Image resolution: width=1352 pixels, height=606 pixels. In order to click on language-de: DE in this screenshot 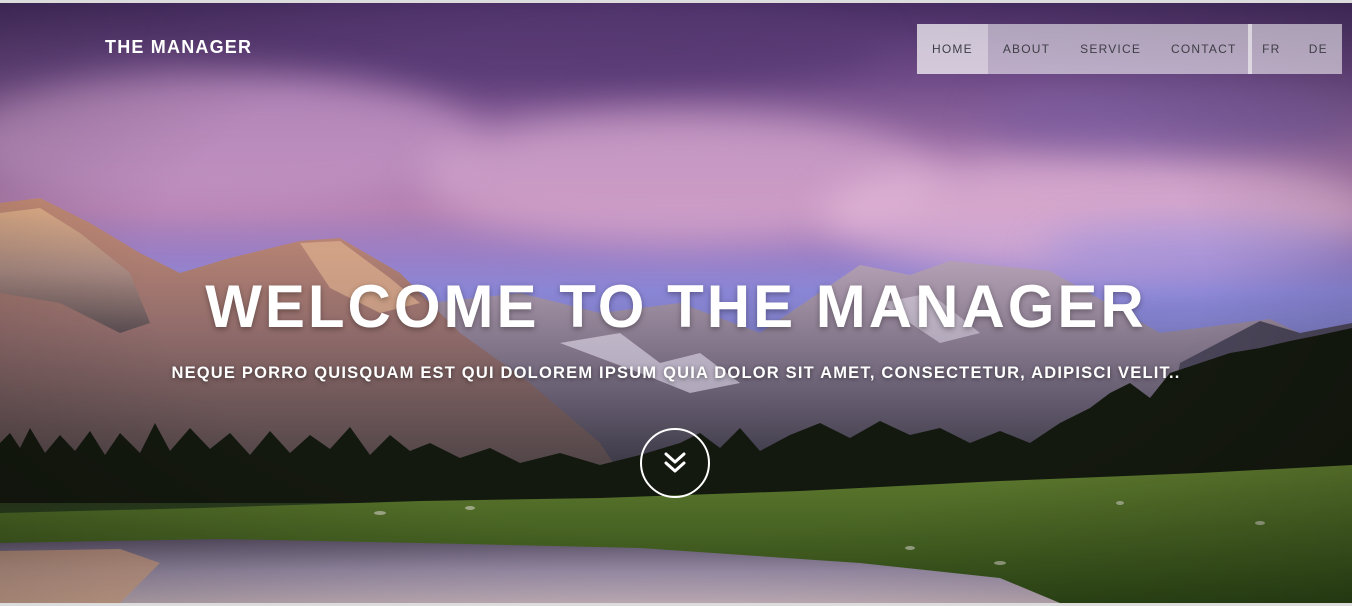, I will do `click(1318, 49)`.